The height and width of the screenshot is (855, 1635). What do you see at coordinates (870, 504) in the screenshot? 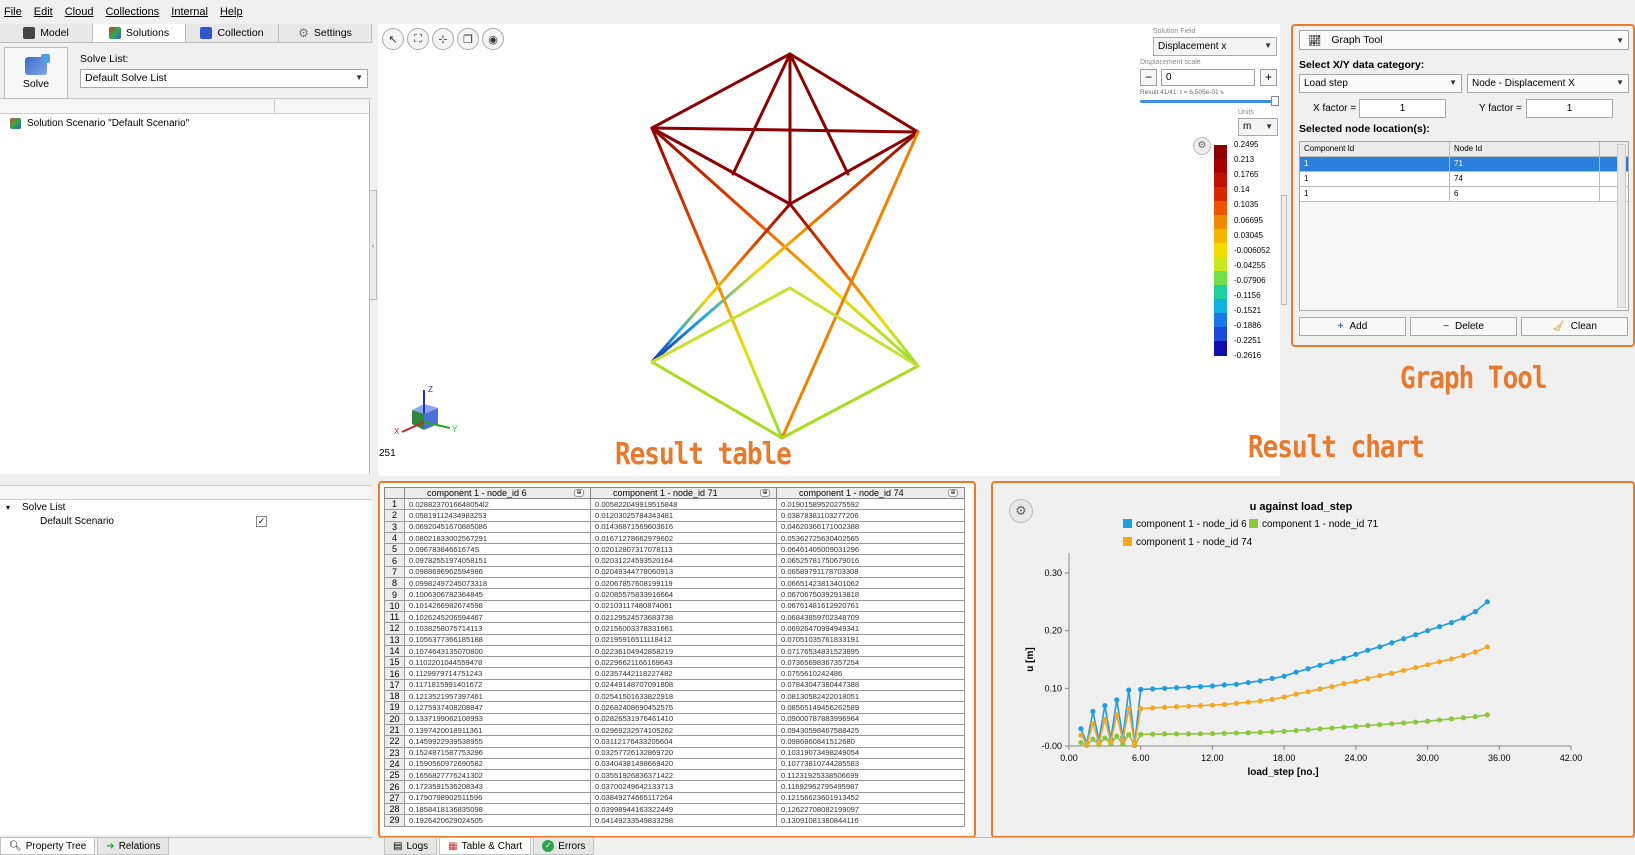
I see `table-cell: 0.01901589520275592` at bounding box center [870, 504].